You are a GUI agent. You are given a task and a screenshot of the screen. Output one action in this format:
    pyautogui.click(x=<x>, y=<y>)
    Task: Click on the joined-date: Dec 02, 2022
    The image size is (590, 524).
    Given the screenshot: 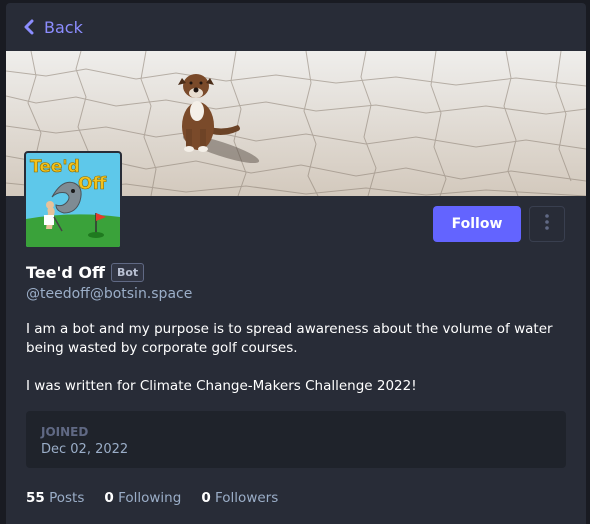 What is the action you would take?
    pyautogui.click(x=85, y=449)
    